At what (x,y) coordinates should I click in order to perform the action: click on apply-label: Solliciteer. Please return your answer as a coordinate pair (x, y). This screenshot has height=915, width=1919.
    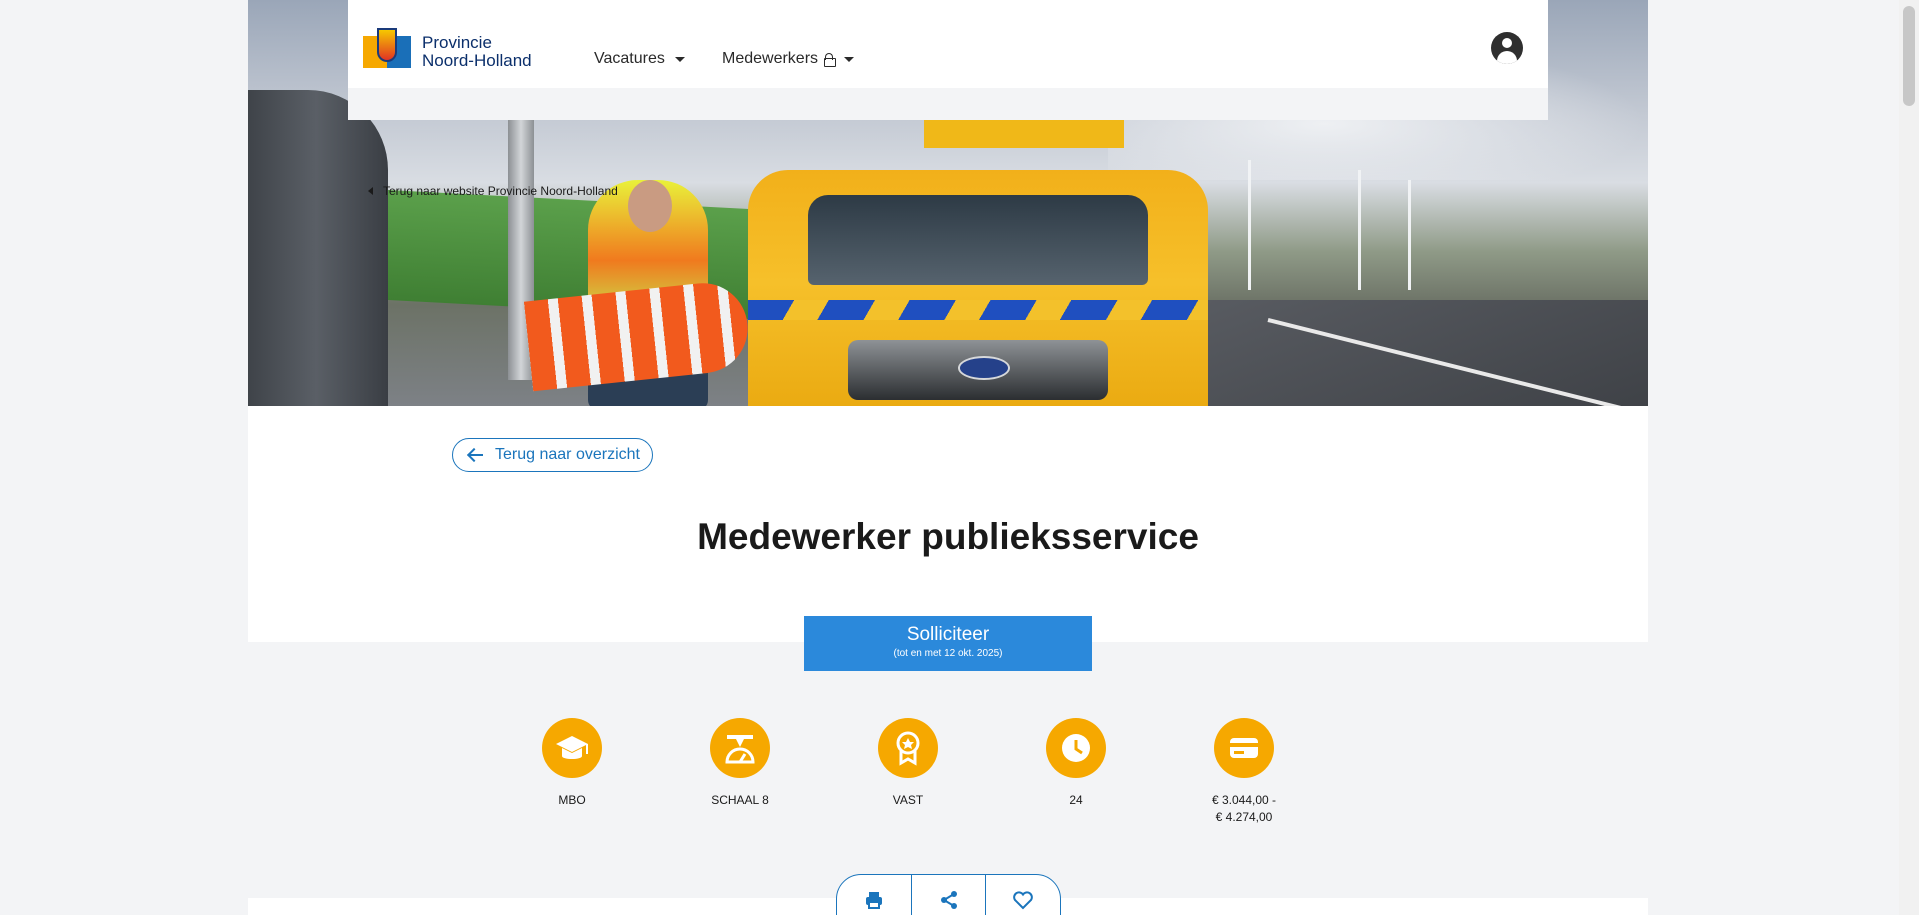
    Looking at the image, I should click on (948, 634).